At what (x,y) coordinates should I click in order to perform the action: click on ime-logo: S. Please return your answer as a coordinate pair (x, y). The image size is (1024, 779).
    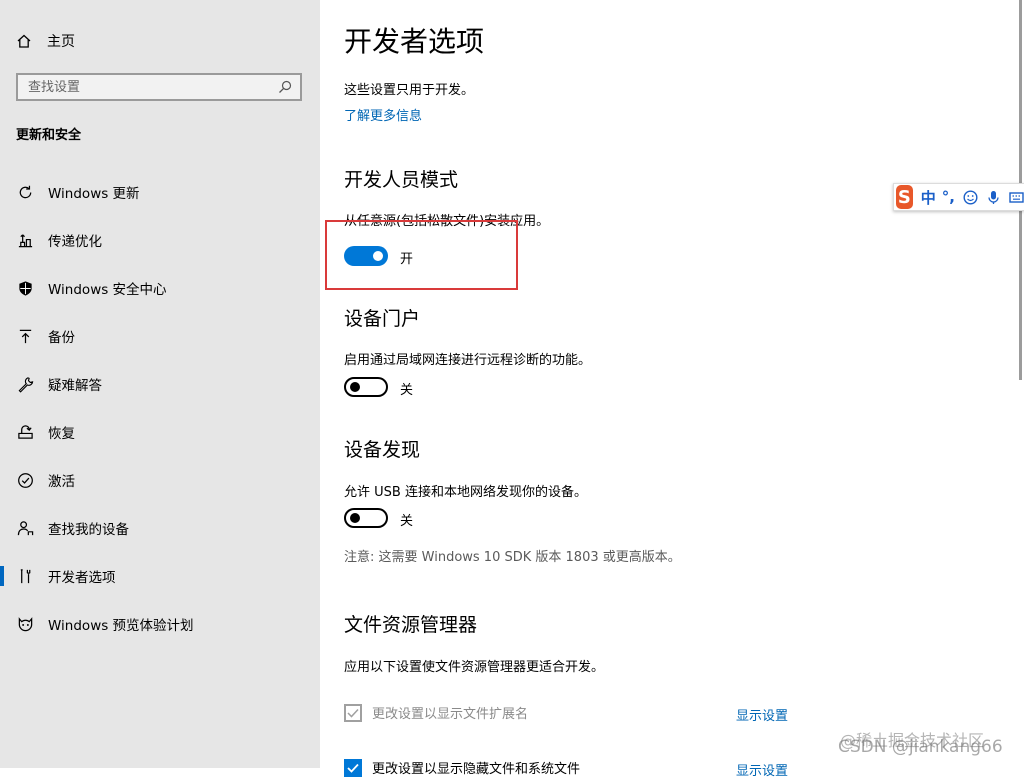
    Looking at the image, I should click on (904, 197).